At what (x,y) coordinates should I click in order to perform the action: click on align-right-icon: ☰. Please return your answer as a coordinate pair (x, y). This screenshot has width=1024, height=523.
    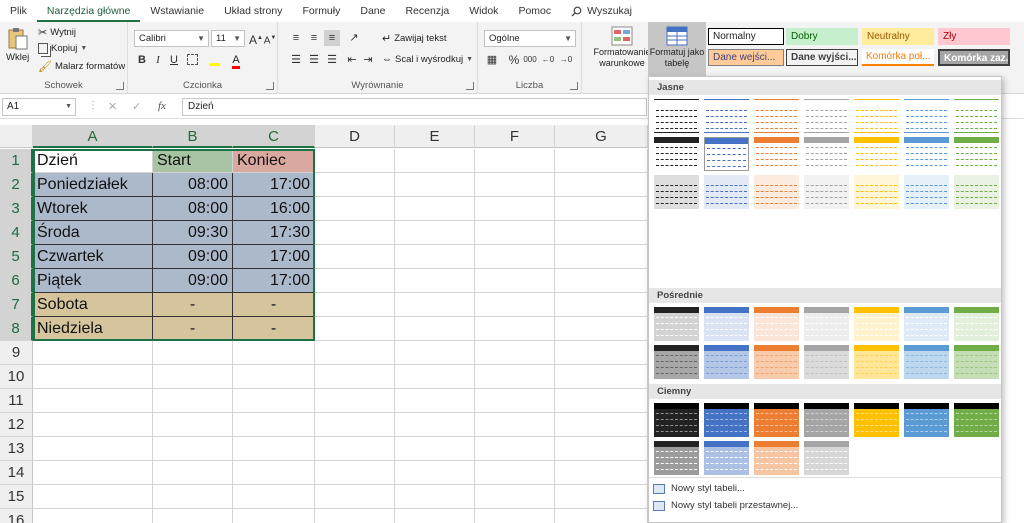
    Looking at the image, I should click on (332, 60).